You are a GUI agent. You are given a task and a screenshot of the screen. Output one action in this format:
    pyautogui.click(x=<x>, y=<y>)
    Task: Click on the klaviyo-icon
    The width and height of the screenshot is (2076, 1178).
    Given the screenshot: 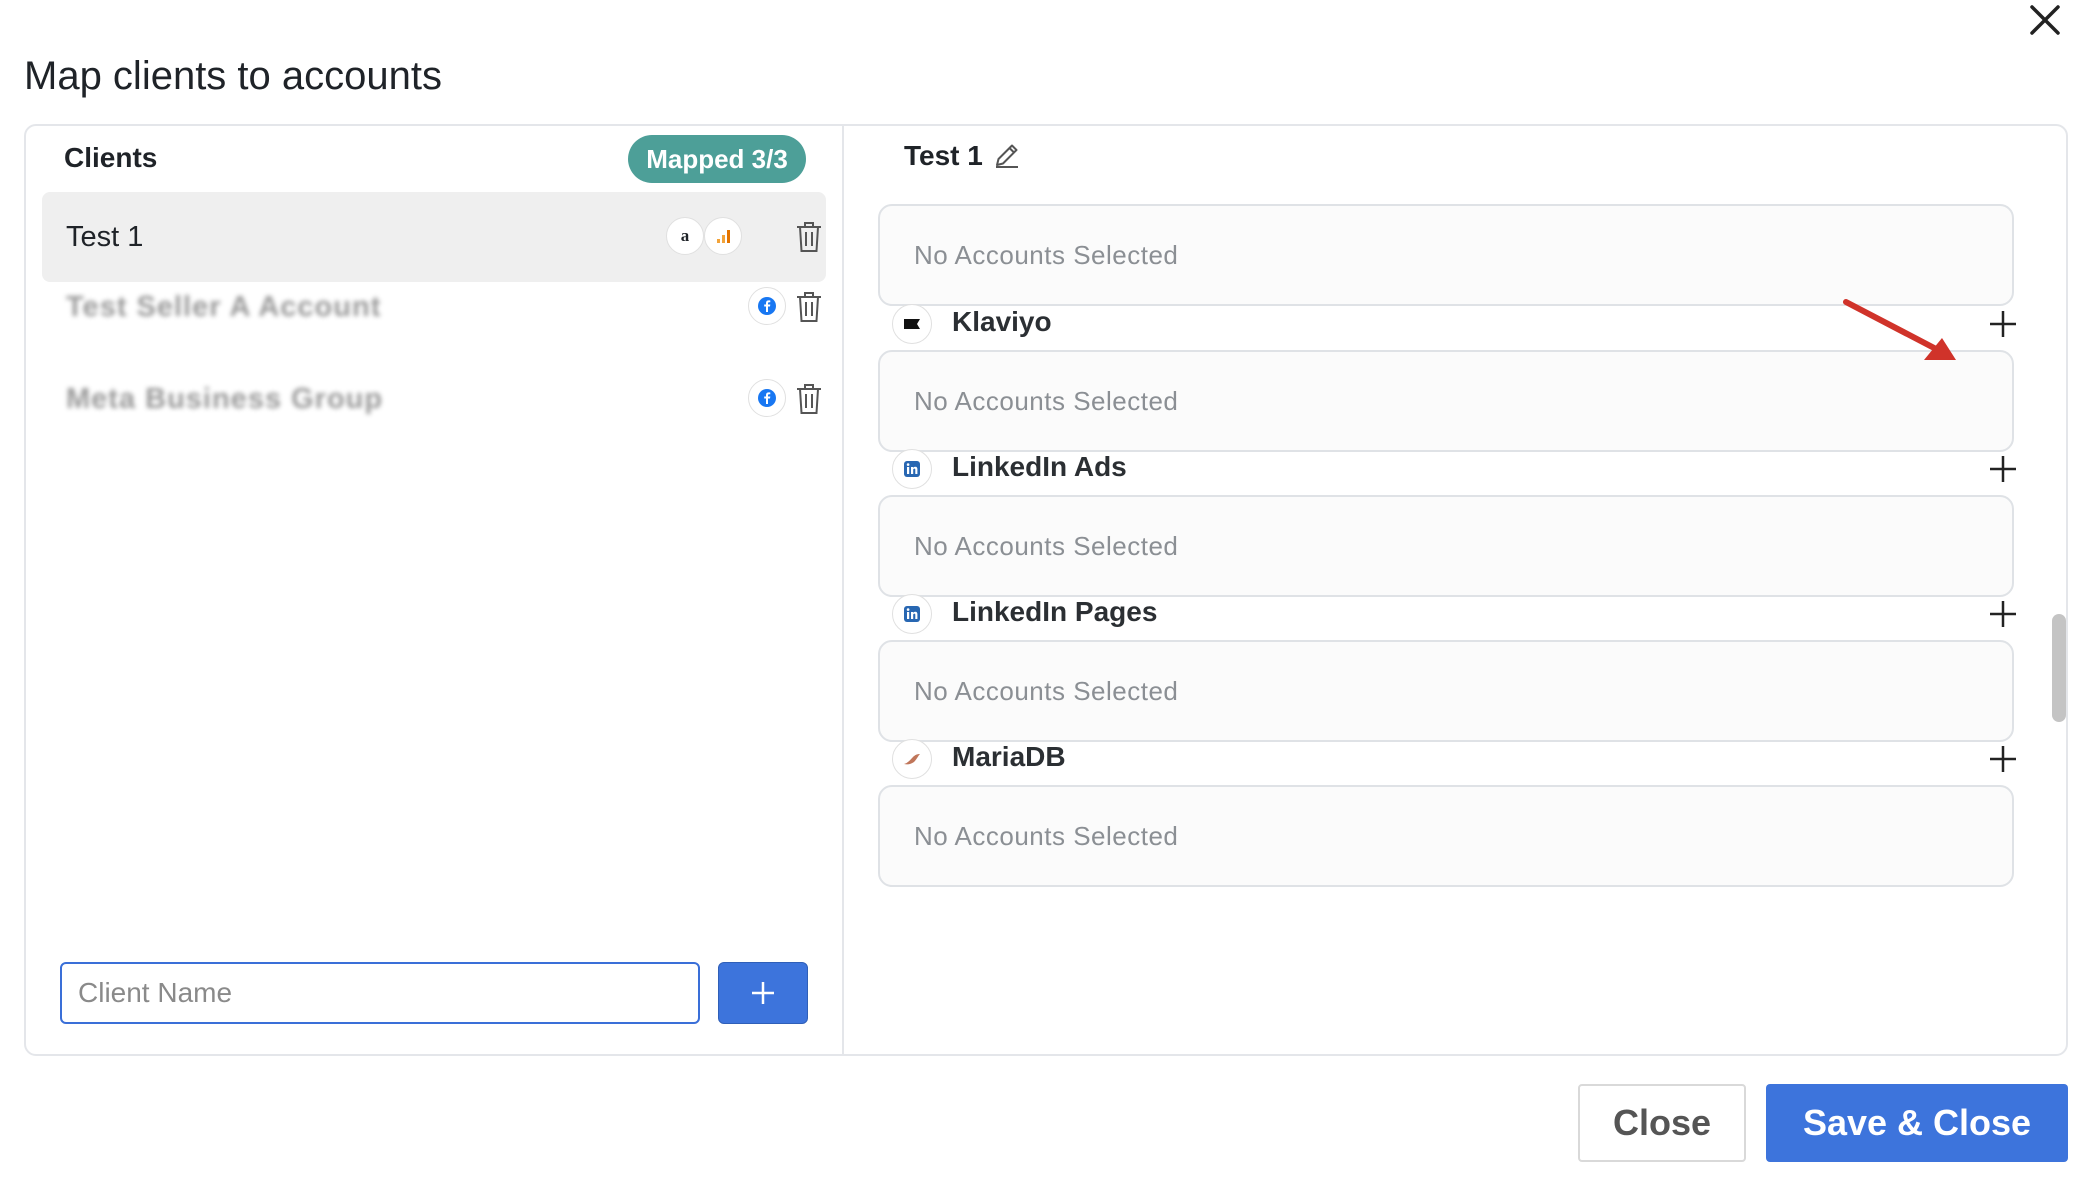 What is the action you would take?
    pyautogui.click(x=912, y=324)
    